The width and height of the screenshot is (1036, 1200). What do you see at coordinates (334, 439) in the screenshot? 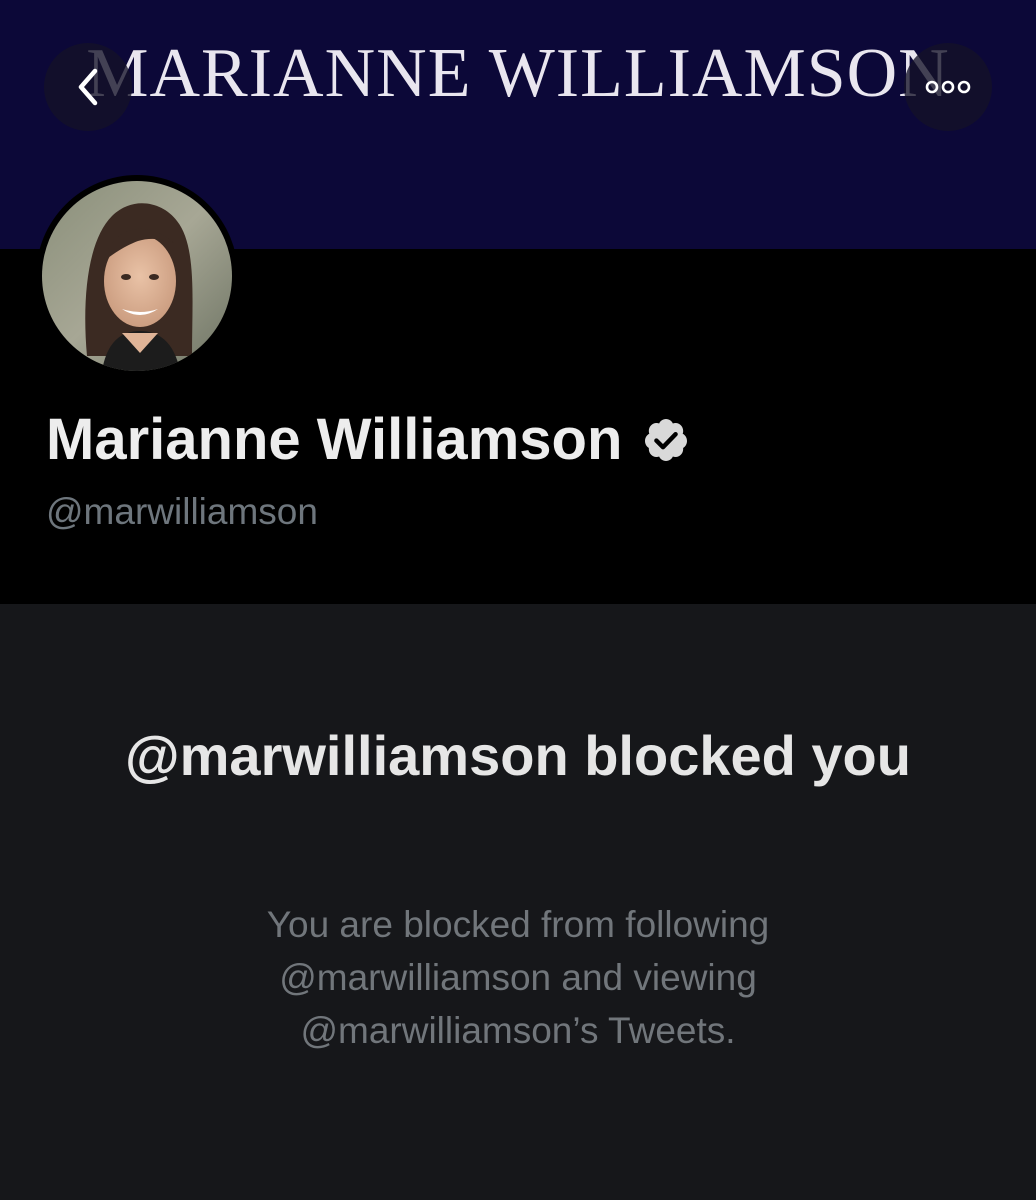
I see `display-name: Marianne Williamson` at bounding box center [334, 439].